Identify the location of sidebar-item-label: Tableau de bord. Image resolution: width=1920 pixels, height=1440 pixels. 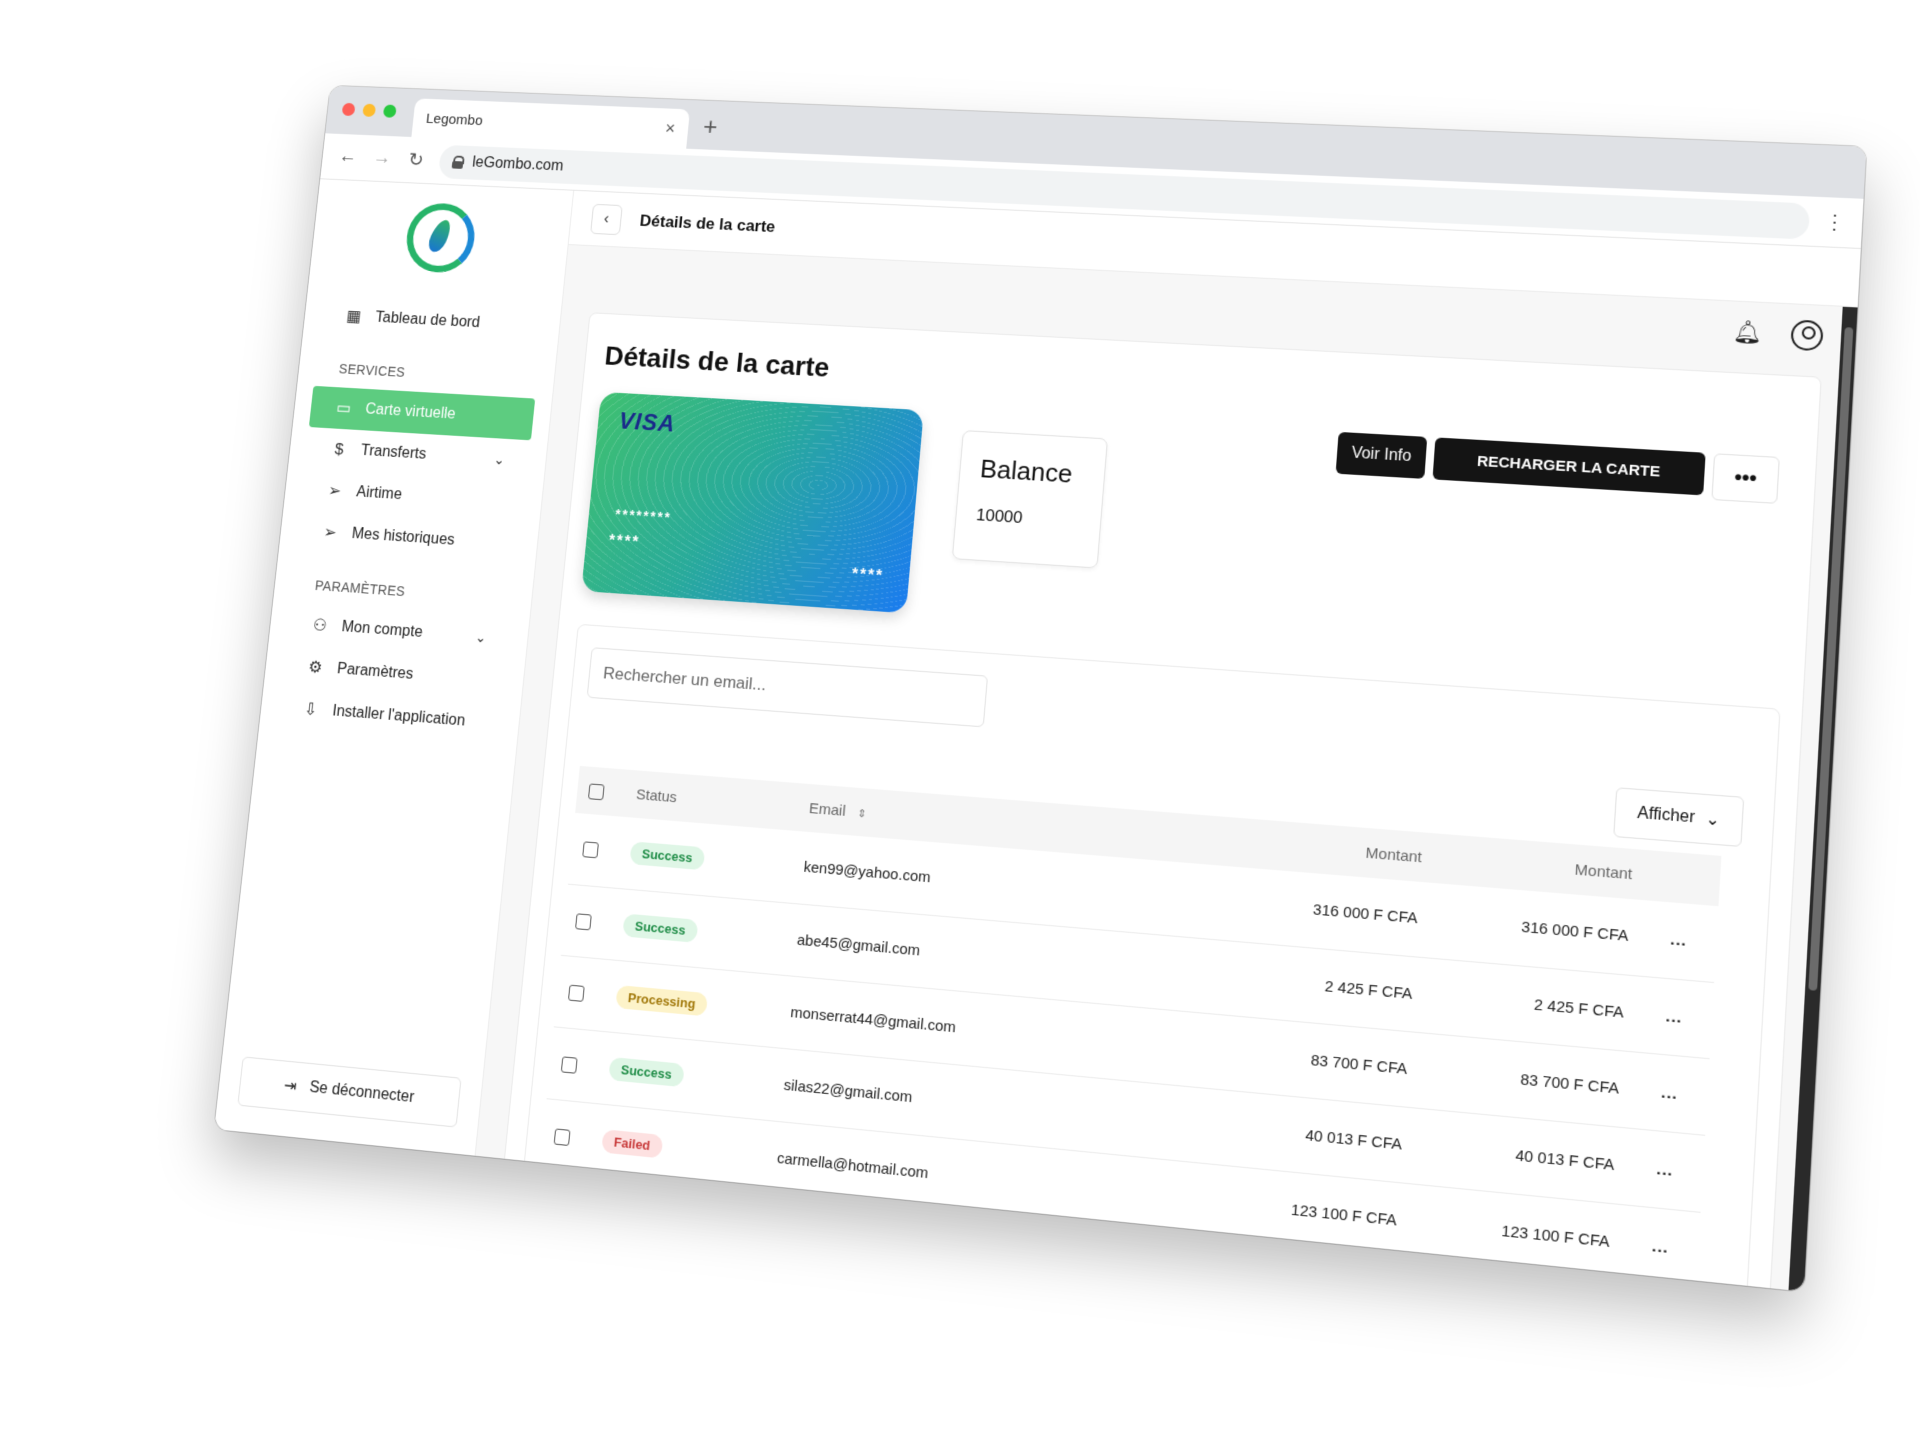
(427, 320).